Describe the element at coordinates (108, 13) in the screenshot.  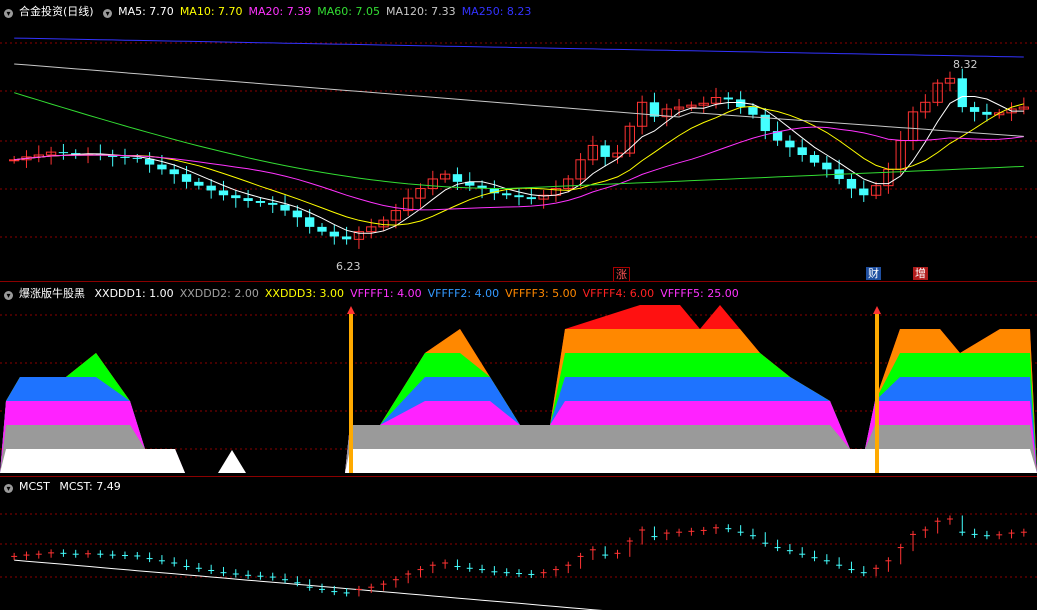
I see `indicator-menu-icon: ▾` at that location.